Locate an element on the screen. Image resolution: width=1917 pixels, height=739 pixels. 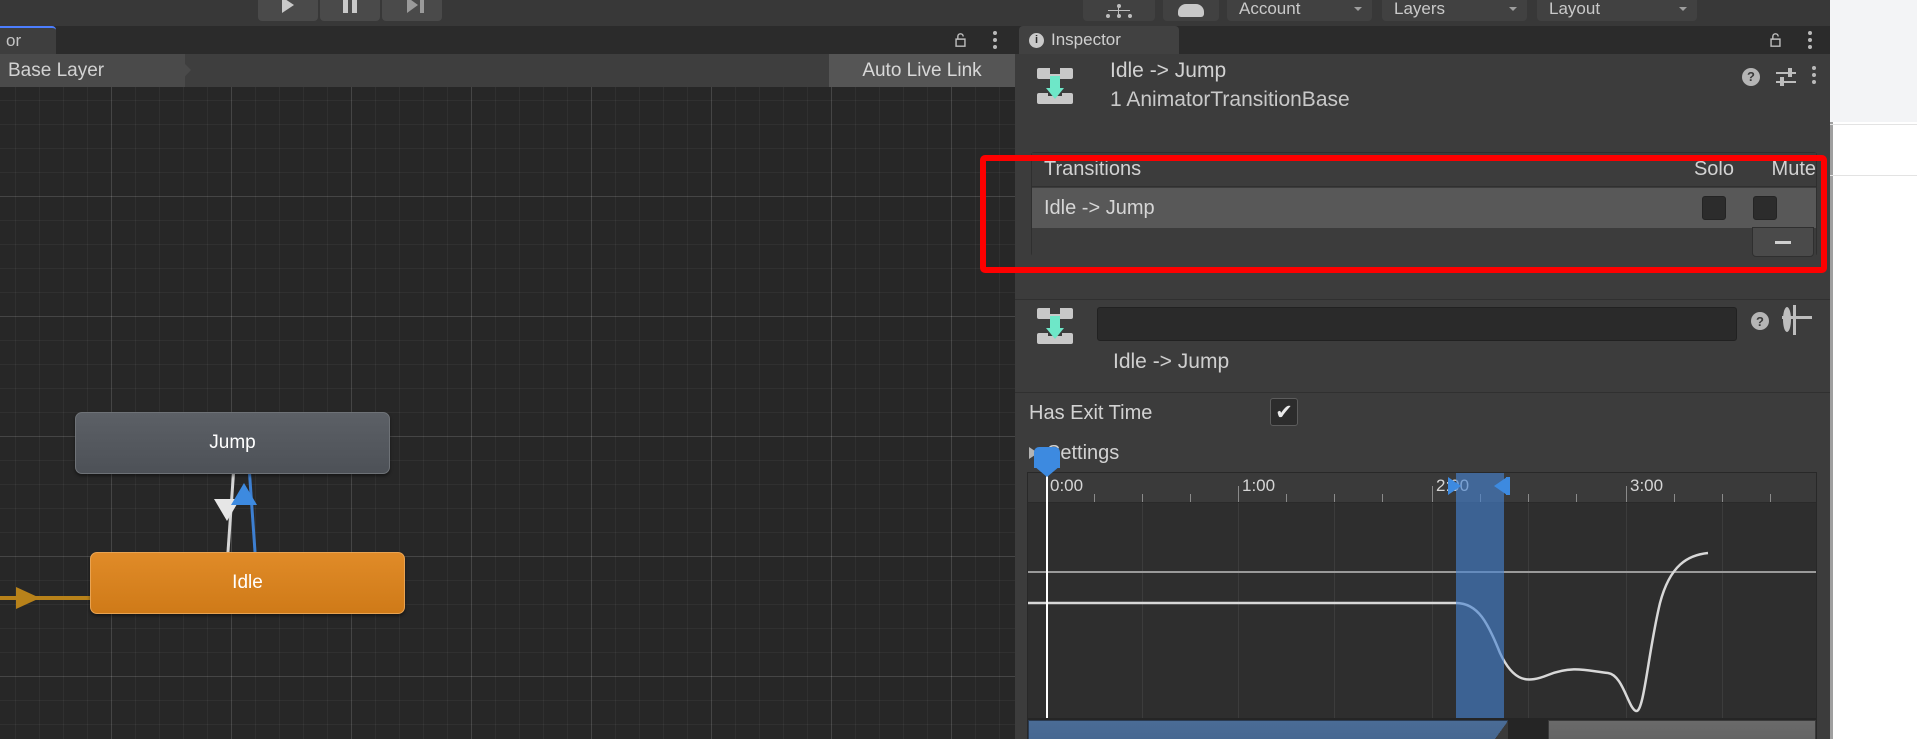
account-dropdown: Account is located at coordinates (1299, 10).